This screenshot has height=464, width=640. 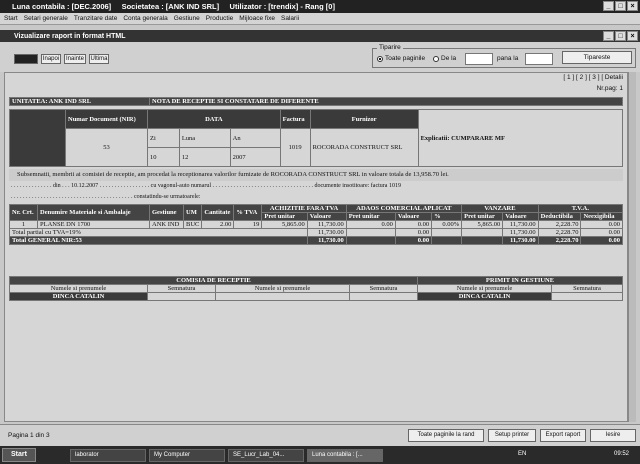 I want to click on to-label: pana la, so click(x=508, y=58).